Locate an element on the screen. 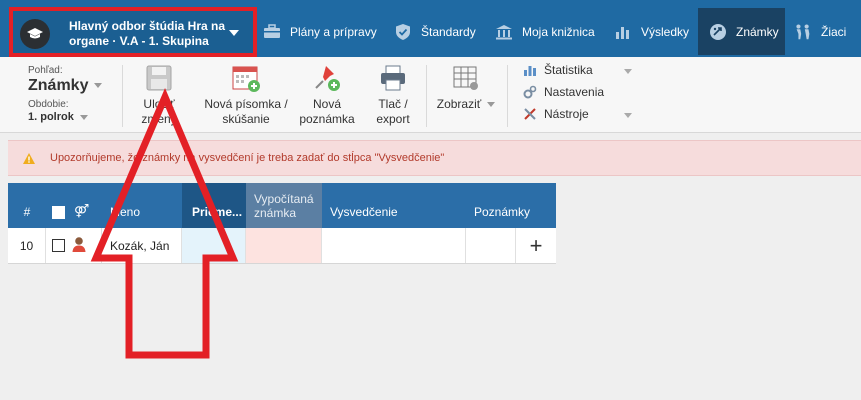  view-label: Pohľad: is located at coordinates (45, 70).